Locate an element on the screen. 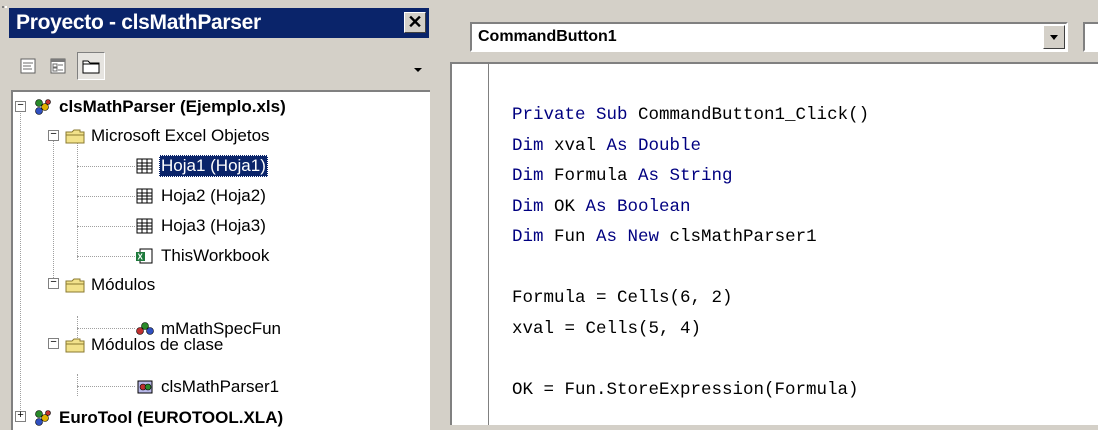 The image size is (1098, 430). tree-node-excel-objects: Microsoft Excel Objetos is located at coordinates (168, 135).